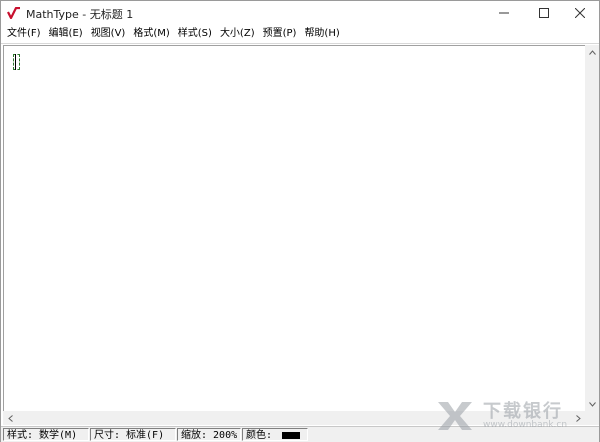  I want to click on text-caret, so click(15, 62).